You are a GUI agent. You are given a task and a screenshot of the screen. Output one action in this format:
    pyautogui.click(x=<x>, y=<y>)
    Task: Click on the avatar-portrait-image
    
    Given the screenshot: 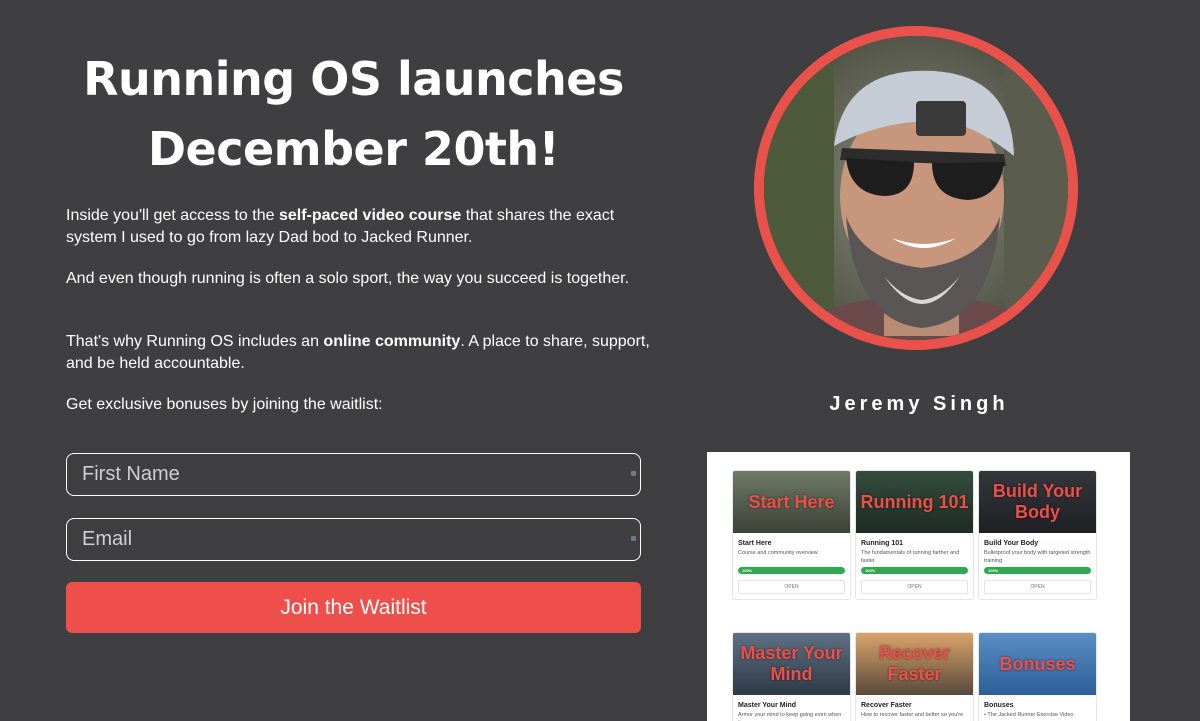 What is the action you would take?
    pyautogui.click(x=916, y=188)
    